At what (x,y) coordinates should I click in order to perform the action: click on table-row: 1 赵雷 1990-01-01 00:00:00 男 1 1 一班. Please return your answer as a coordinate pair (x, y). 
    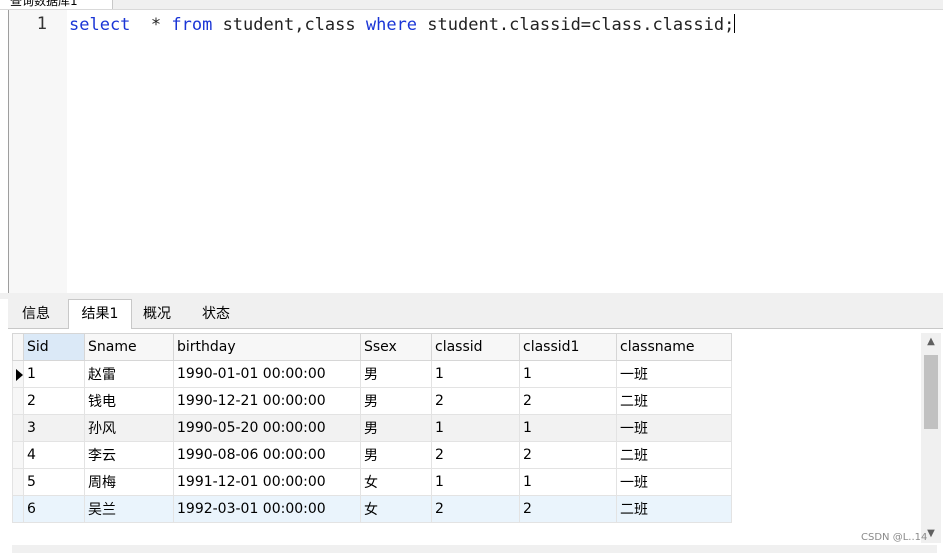
    Looking at the image, I should click on (372, 374).